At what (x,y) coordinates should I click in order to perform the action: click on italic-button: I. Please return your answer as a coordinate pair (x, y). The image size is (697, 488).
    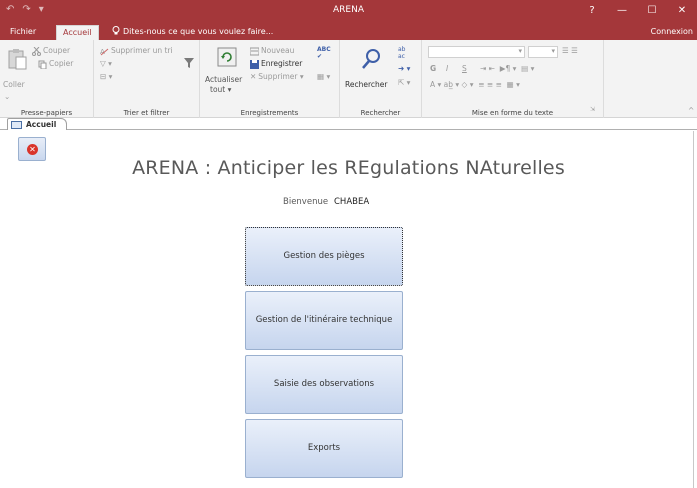
    Looking at the image, I should click on (447, 68).